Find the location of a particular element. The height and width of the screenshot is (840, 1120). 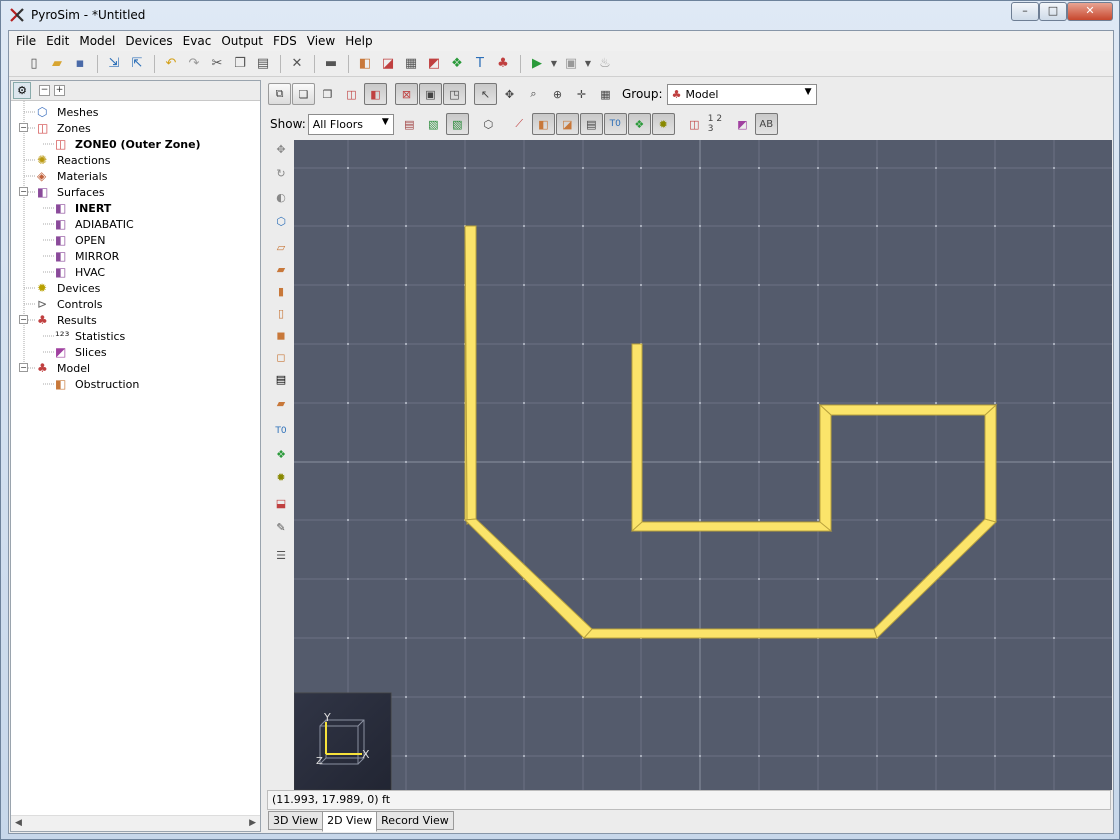

menu-help: Help is located at coordinates (358, 41).